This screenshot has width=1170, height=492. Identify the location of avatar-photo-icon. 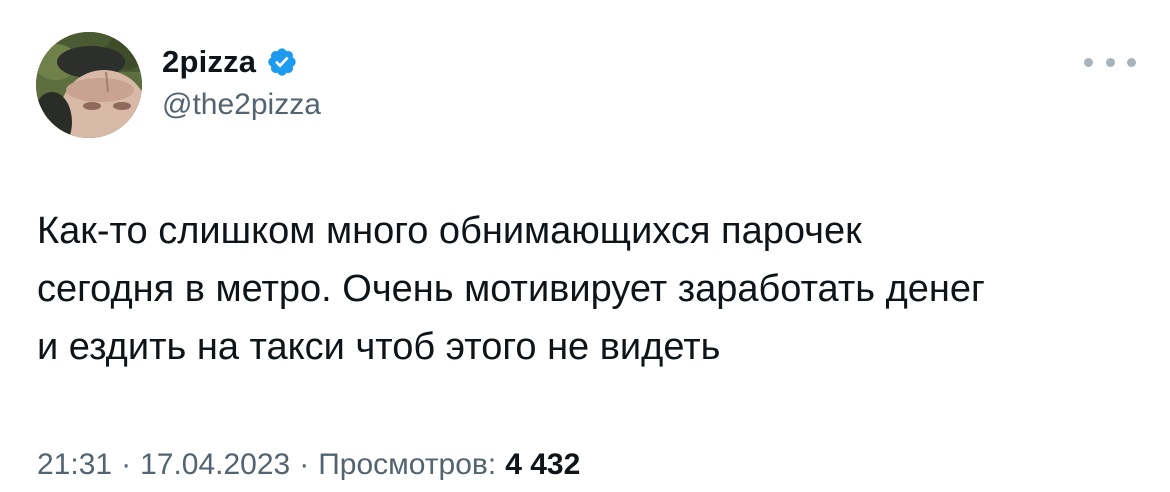
(89, 85).